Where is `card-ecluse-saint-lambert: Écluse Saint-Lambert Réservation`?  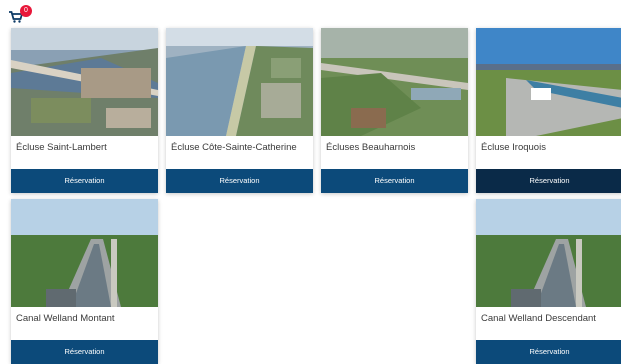 card-ecluse-saint-lambert: Écluse Saint-Lambert Réservation is located at coordinates (84, 110).